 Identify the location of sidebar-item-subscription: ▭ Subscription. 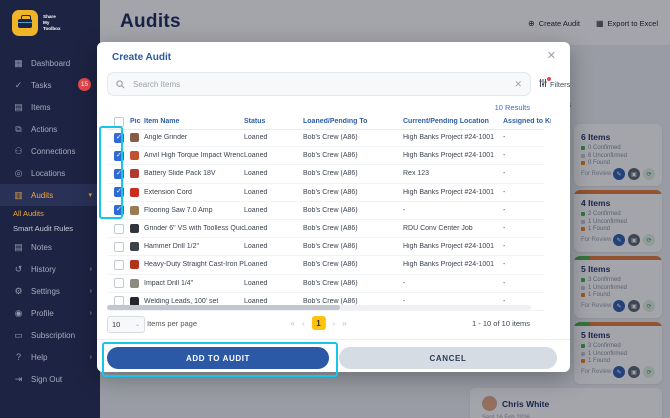
(50, 335).